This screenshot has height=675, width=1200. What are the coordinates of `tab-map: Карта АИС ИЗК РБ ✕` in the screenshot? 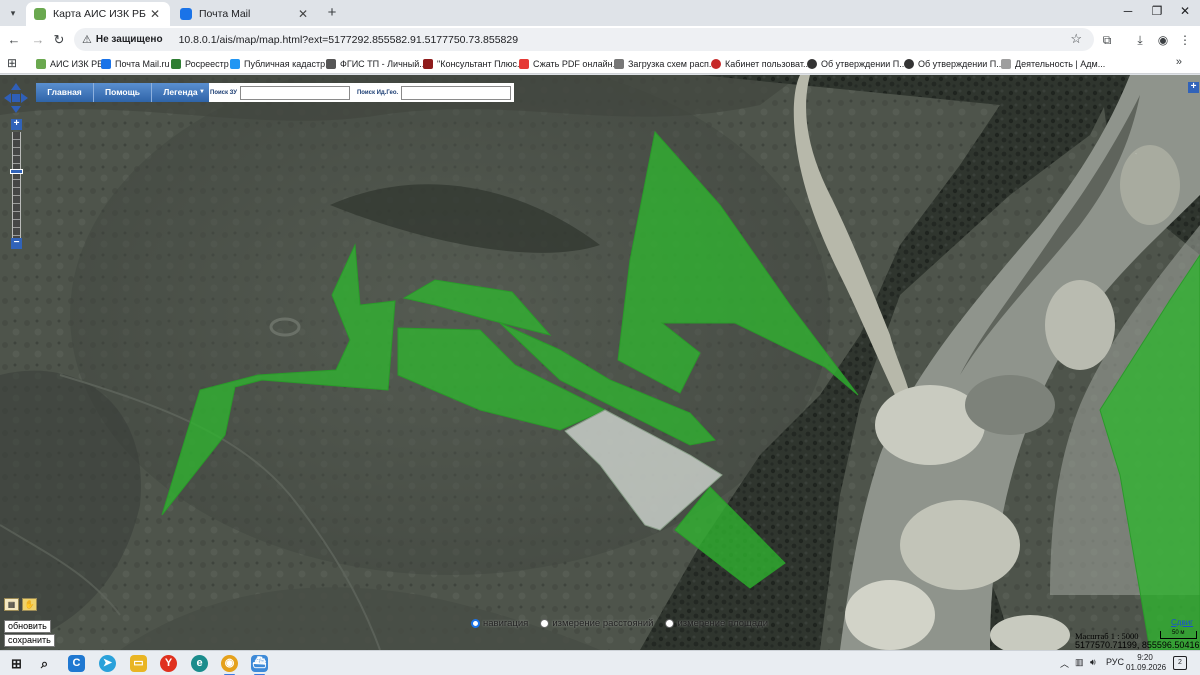 It's located at (98, 14).